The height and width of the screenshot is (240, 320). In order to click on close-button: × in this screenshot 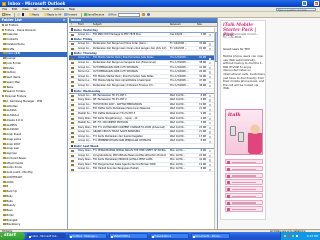, I will do `click(316, 3)`.